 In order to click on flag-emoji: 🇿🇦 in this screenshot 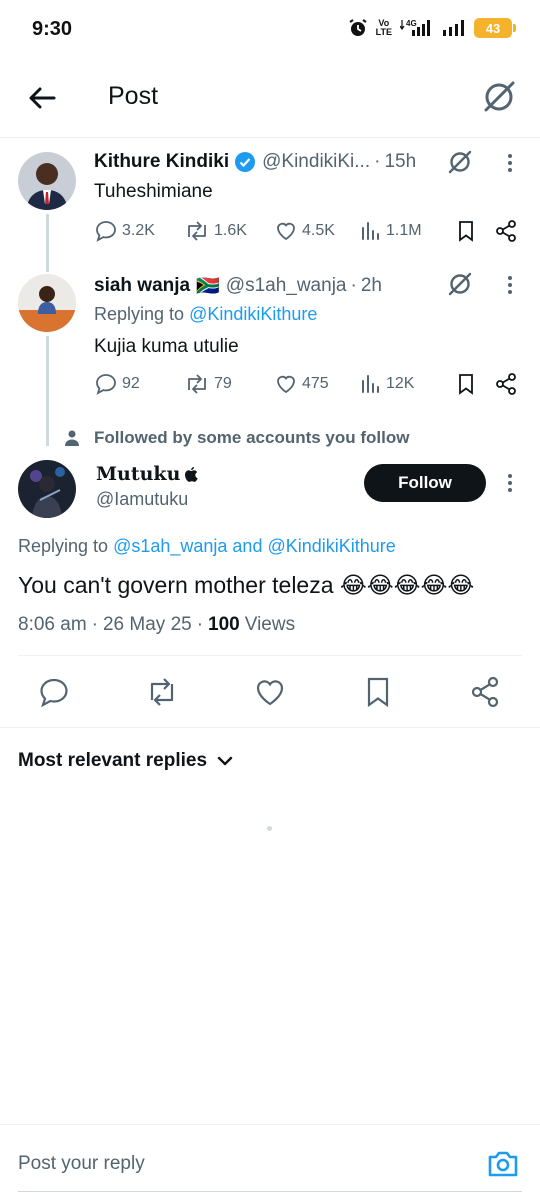, I will do `click(208, 286)`.